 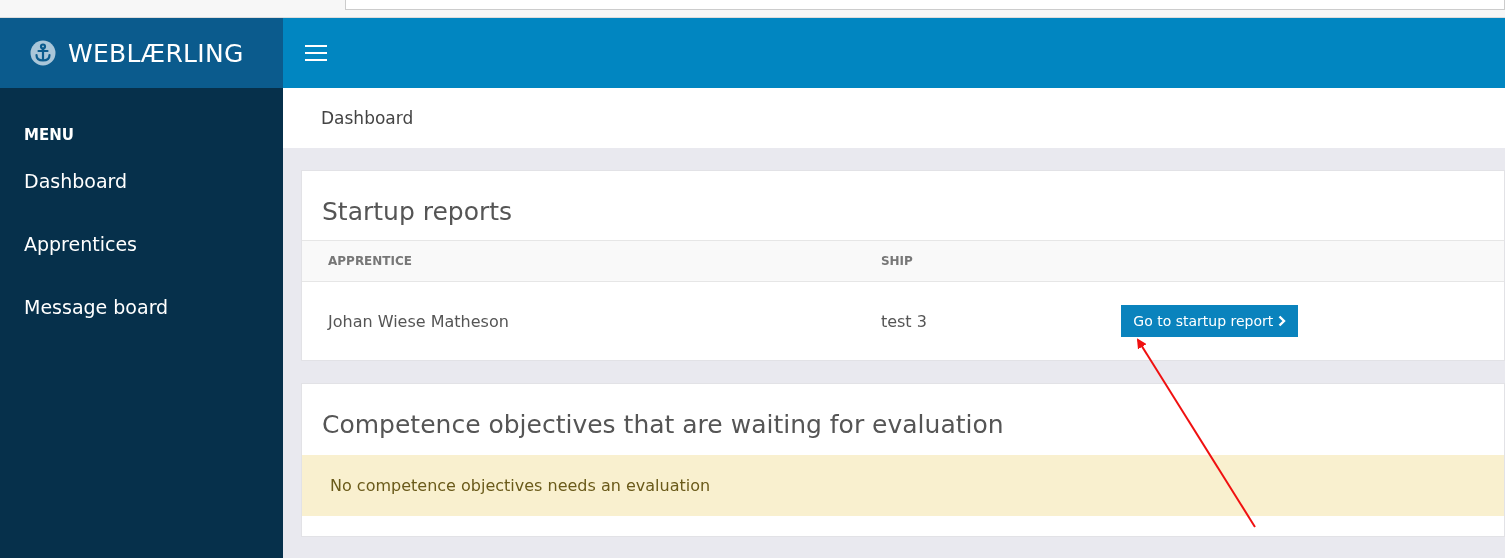 I want to click on menu-item: Message board, so click(x=89, y=327).